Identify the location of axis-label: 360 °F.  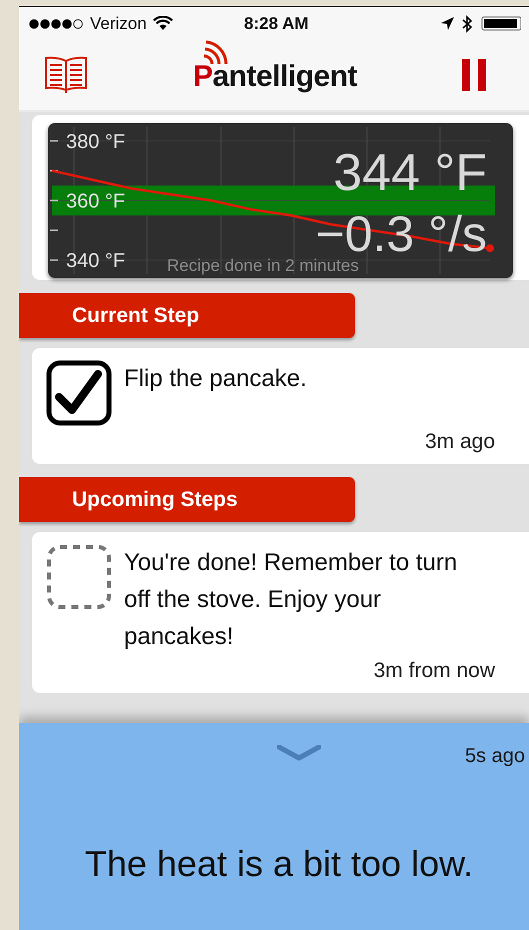
(96, 201).